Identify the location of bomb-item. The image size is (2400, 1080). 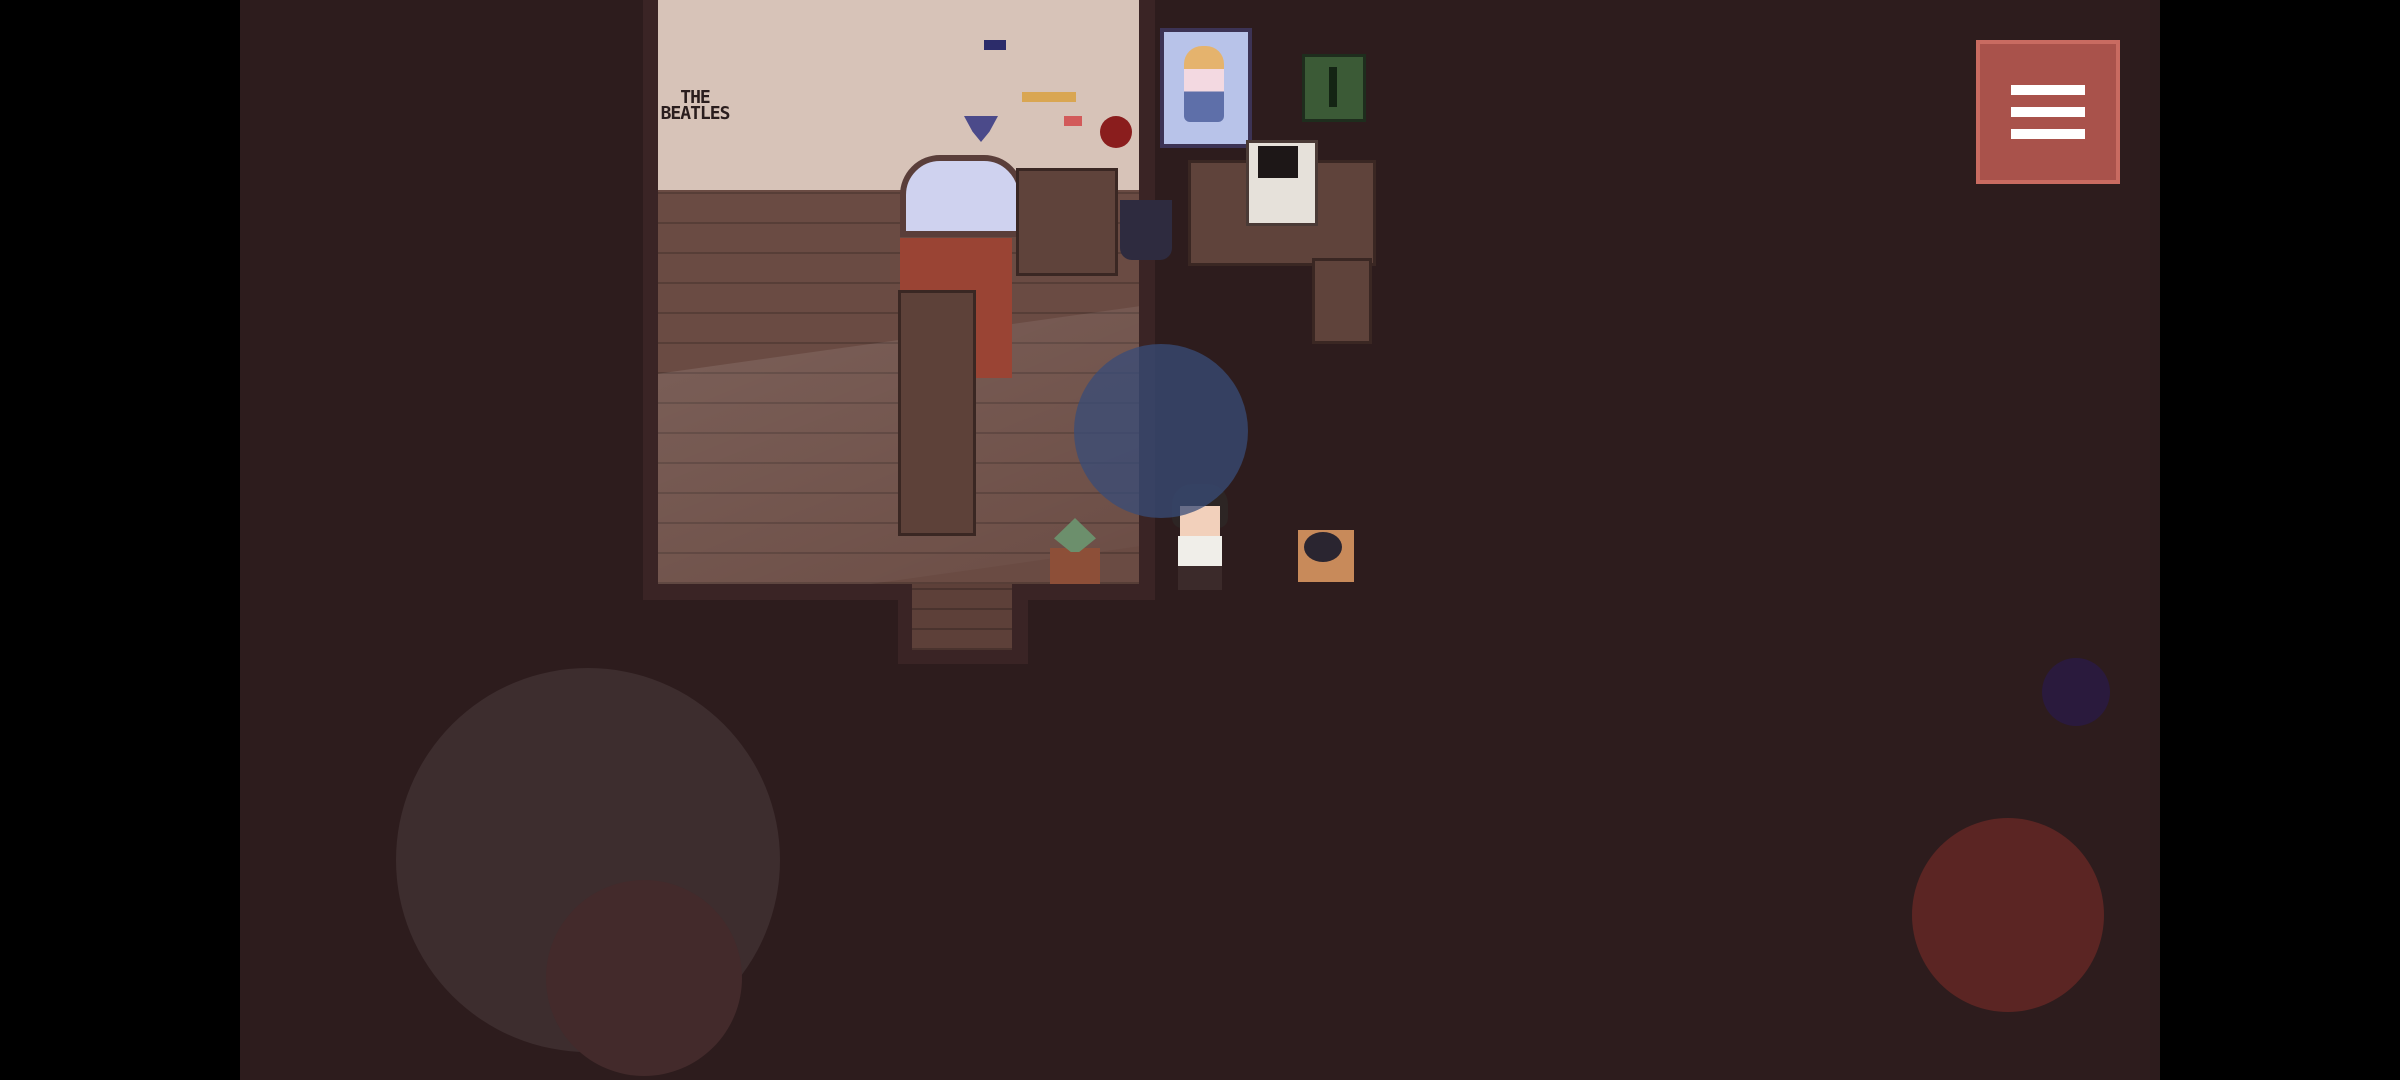
(1323, 547).